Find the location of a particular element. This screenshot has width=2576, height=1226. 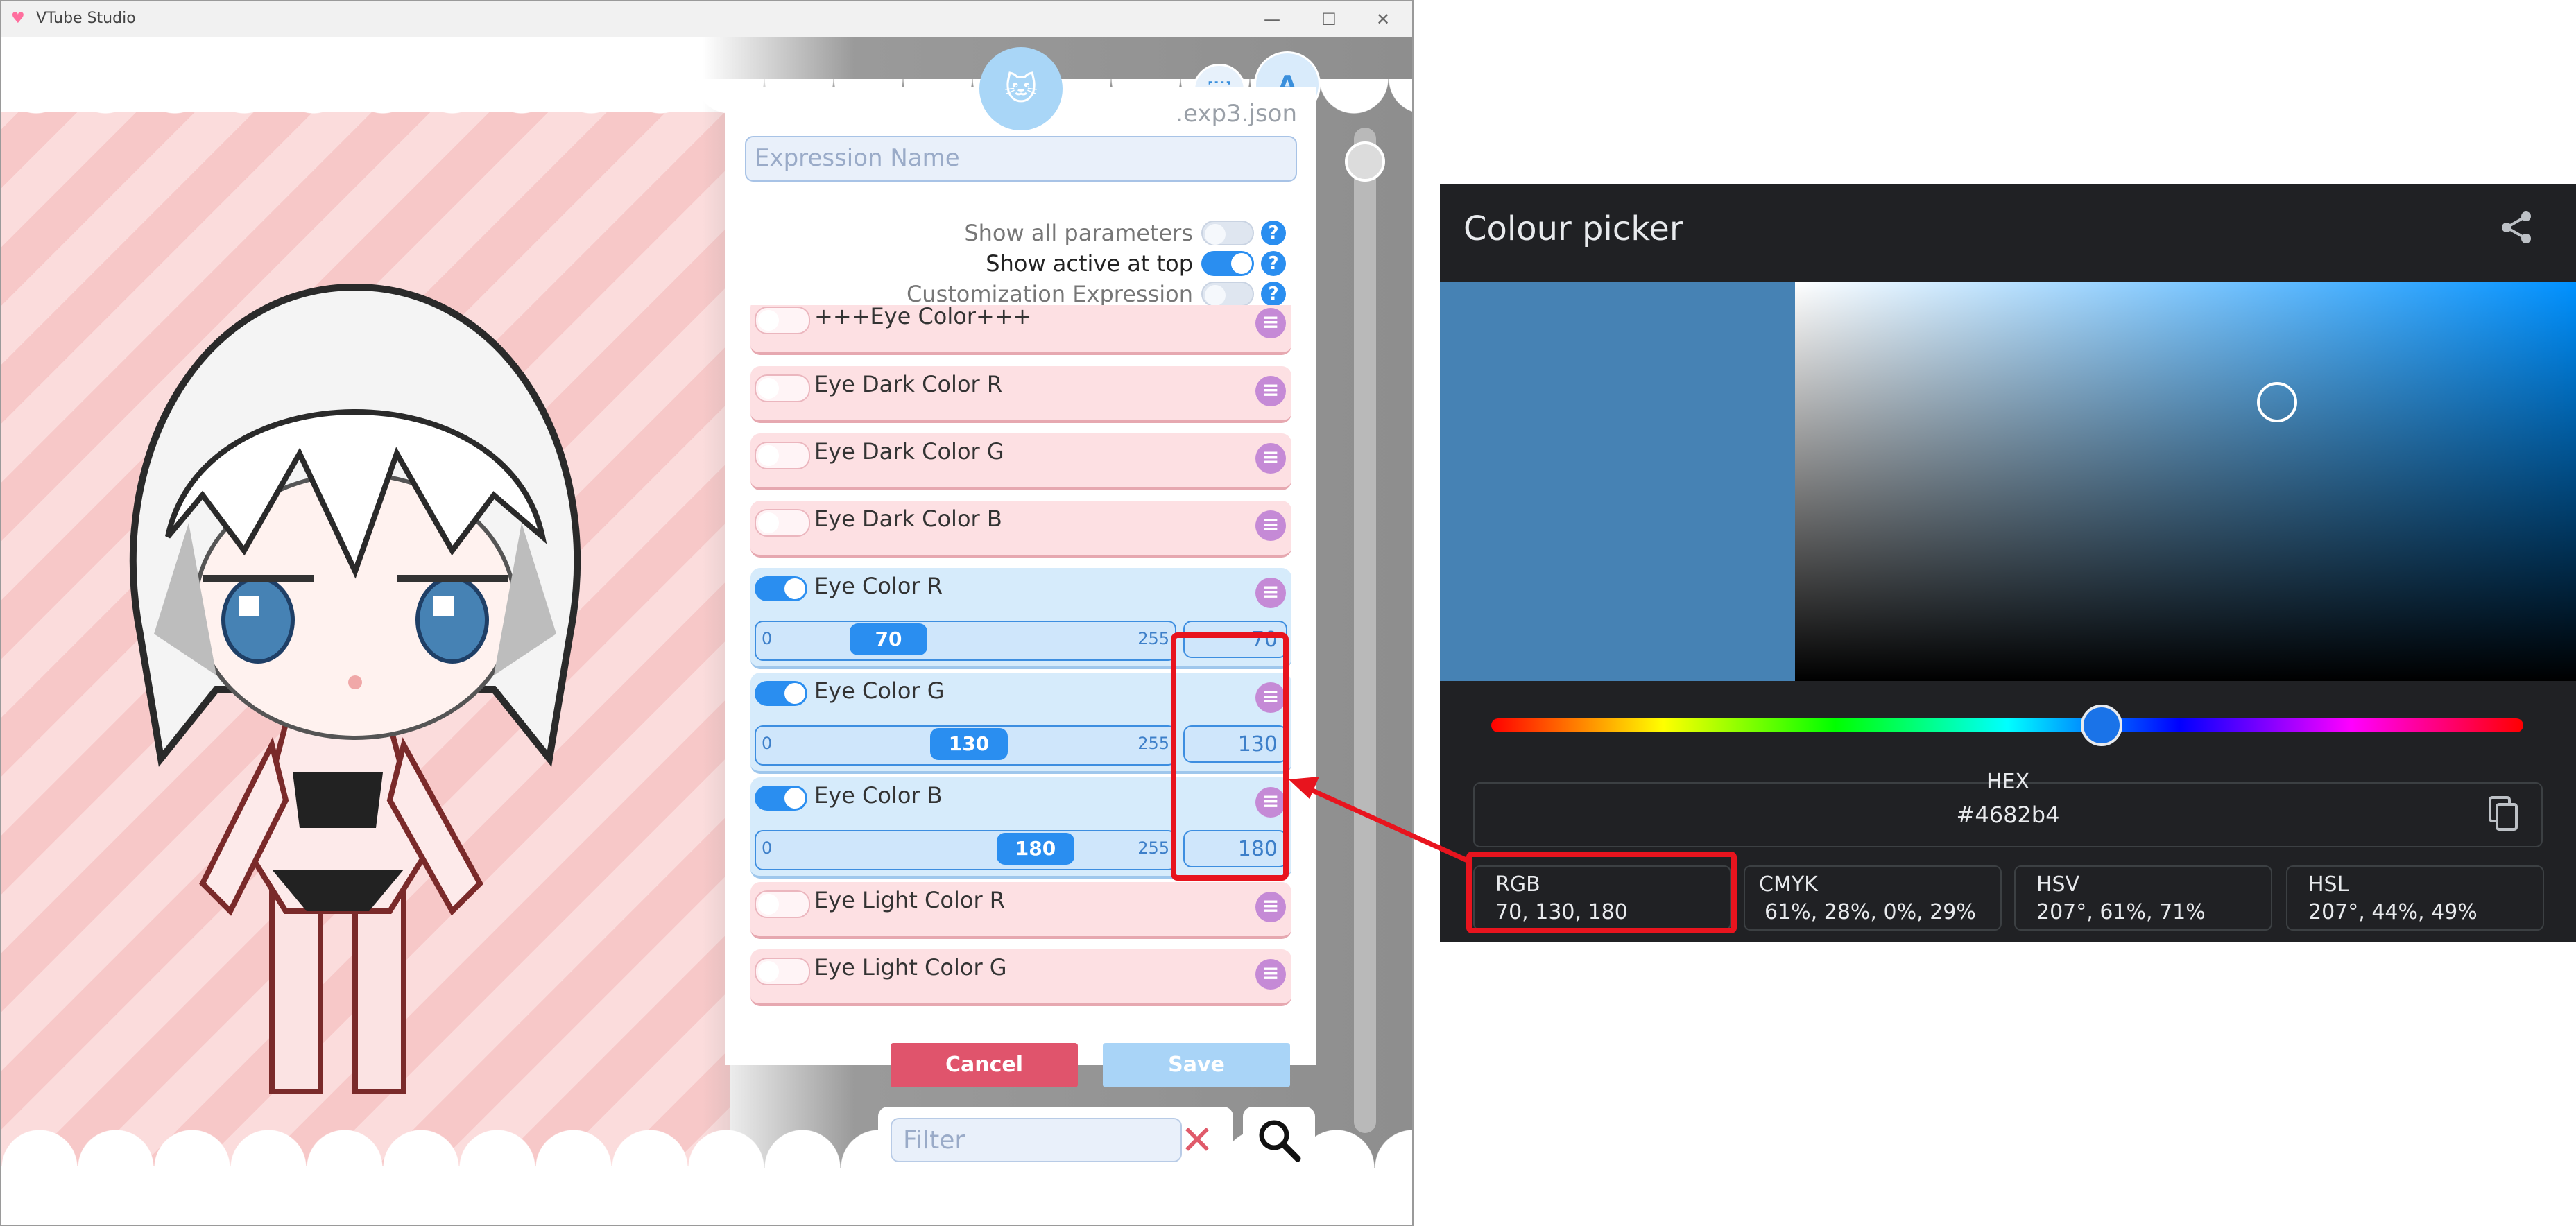

expression-cat-icon: 🐱 is located at coordinates (1021, 88).